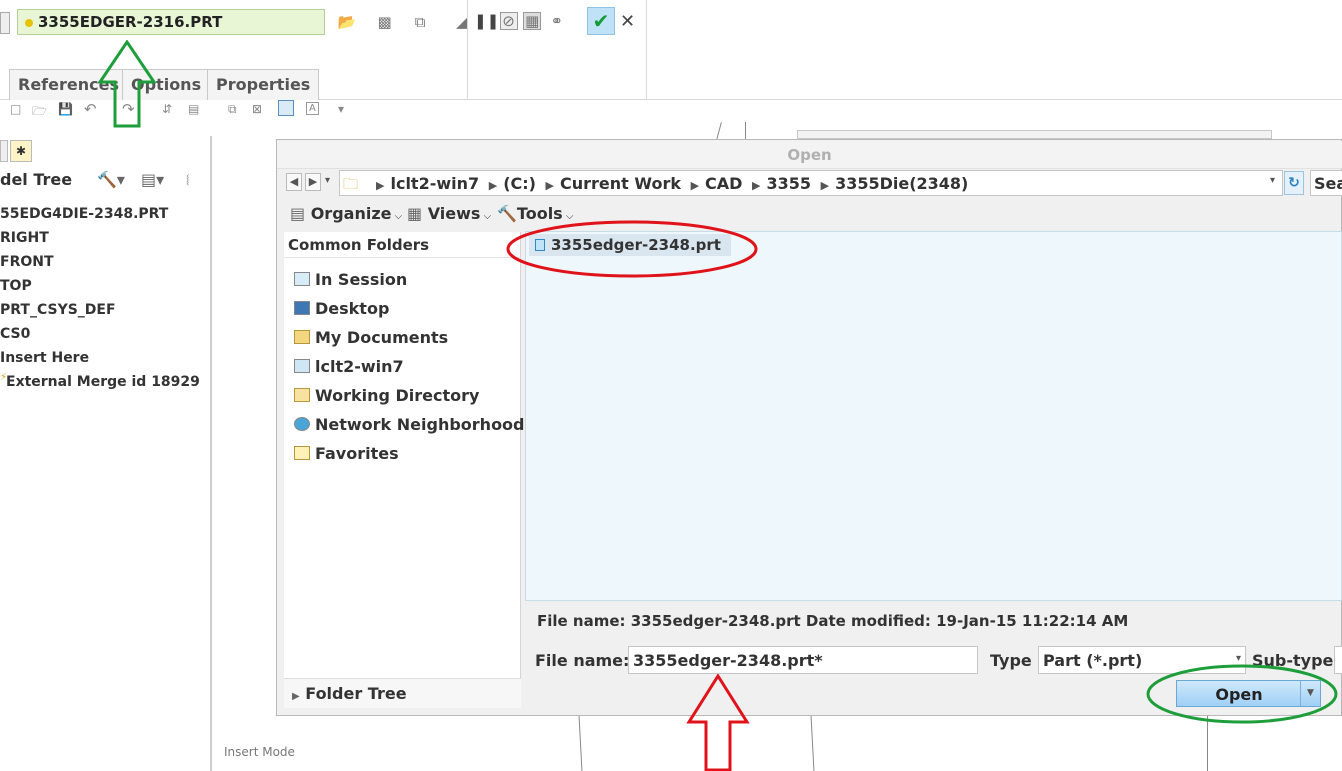  What do you see at coordinates (128, 109) in the screenshot?
I see `redo-icon: ↷` at bounding box center [128, 109].